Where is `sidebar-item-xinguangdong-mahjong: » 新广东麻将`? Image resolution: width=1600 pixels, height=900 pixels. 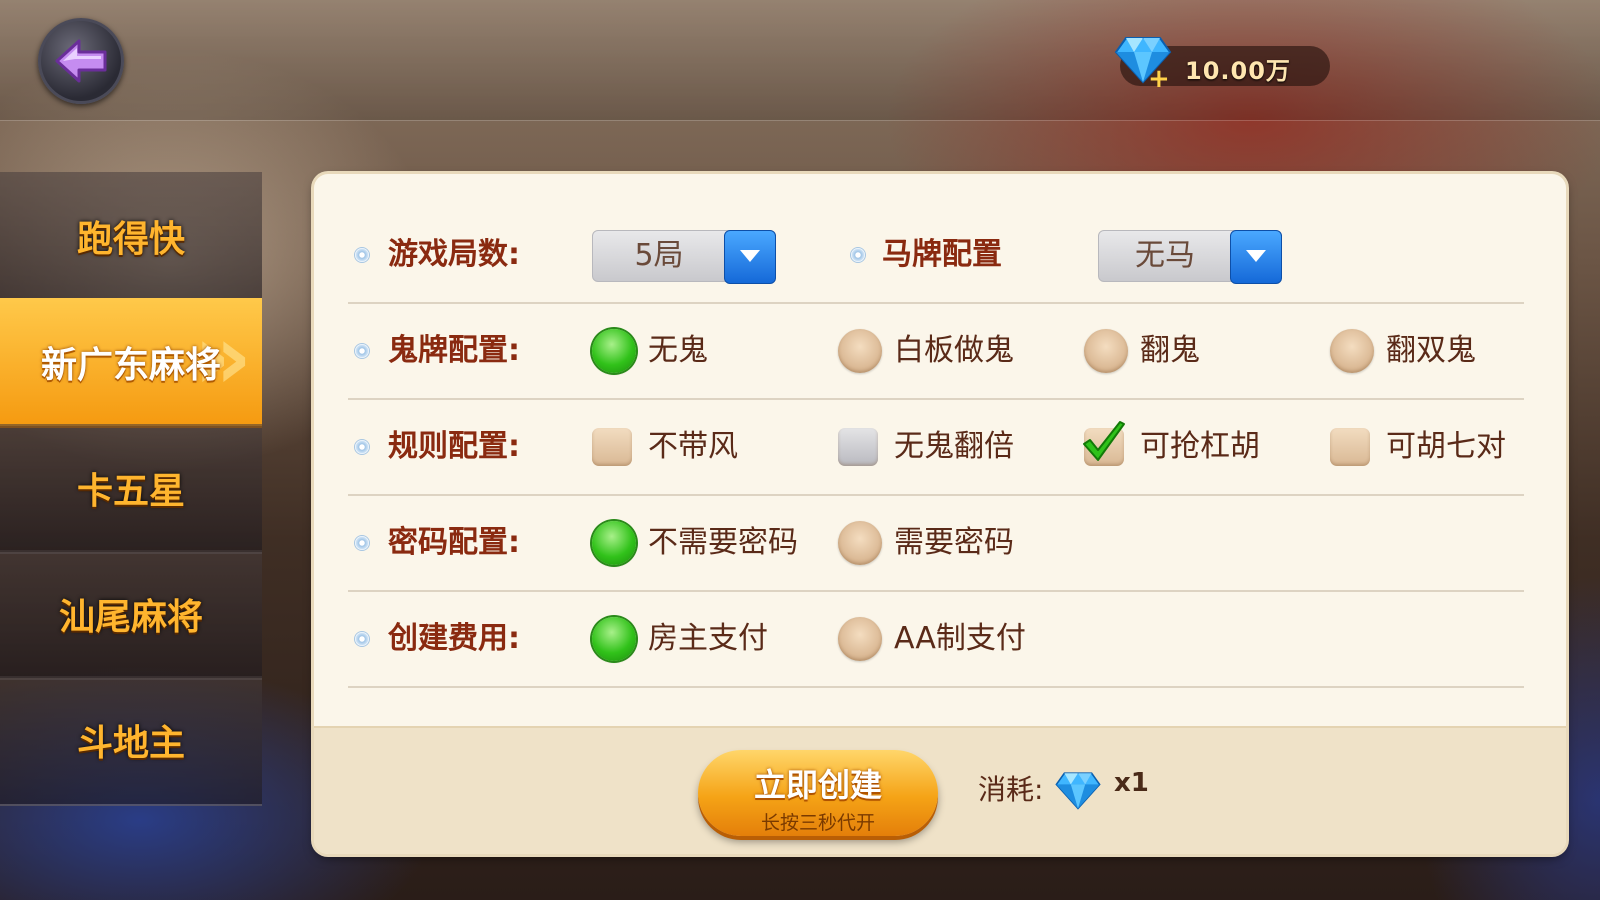 sidebar-item-xinguangdong-mahjong: » 新广东麻将 is located at coordinates (131, 363).